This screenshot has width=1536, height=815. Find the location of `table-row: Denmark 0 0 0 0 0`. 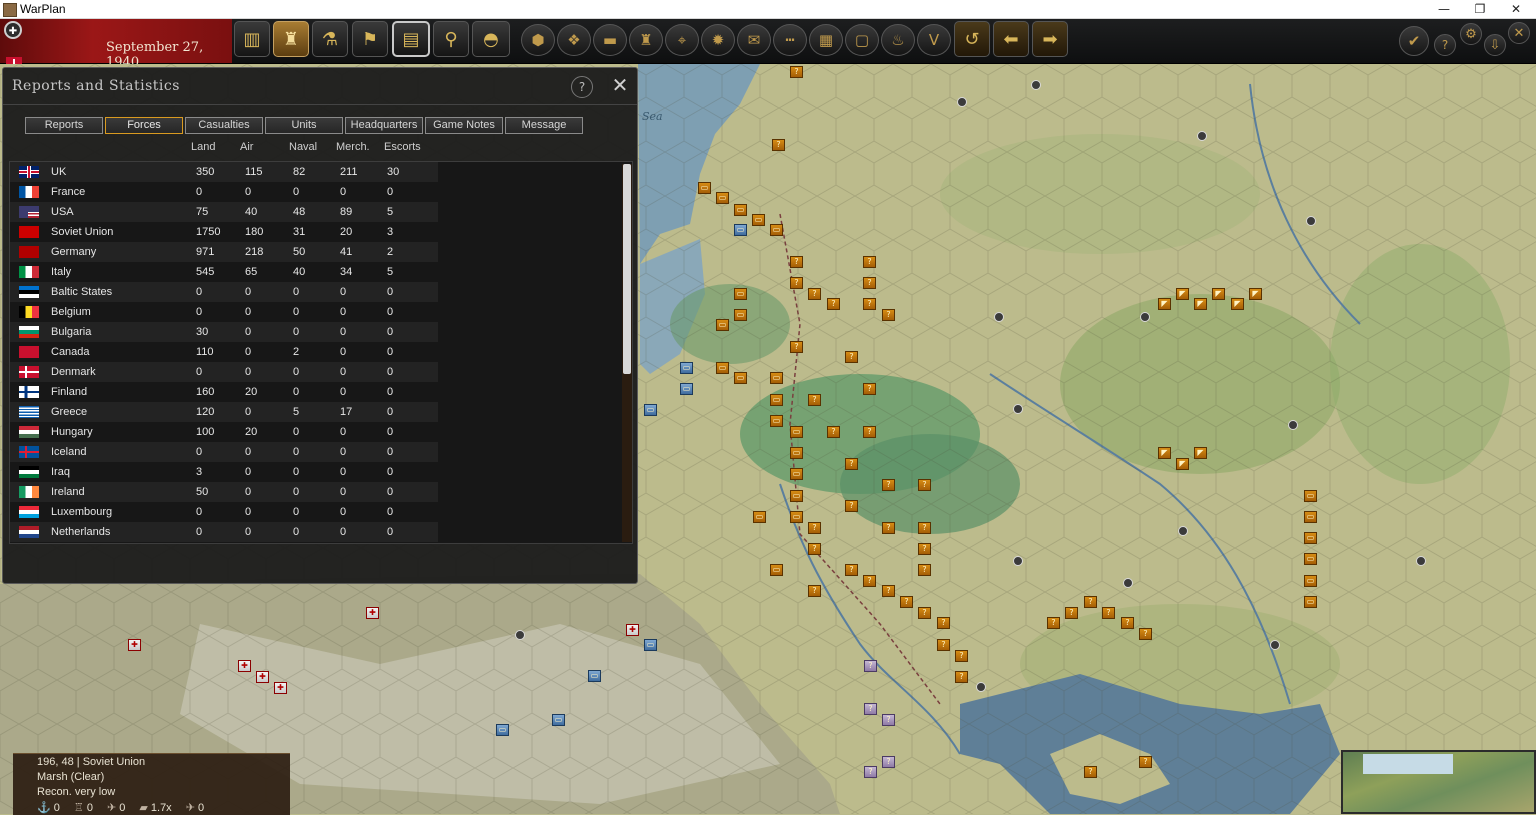

table-row: Denmark 0 0 0 0 0 is located at coordinates (224, 372).